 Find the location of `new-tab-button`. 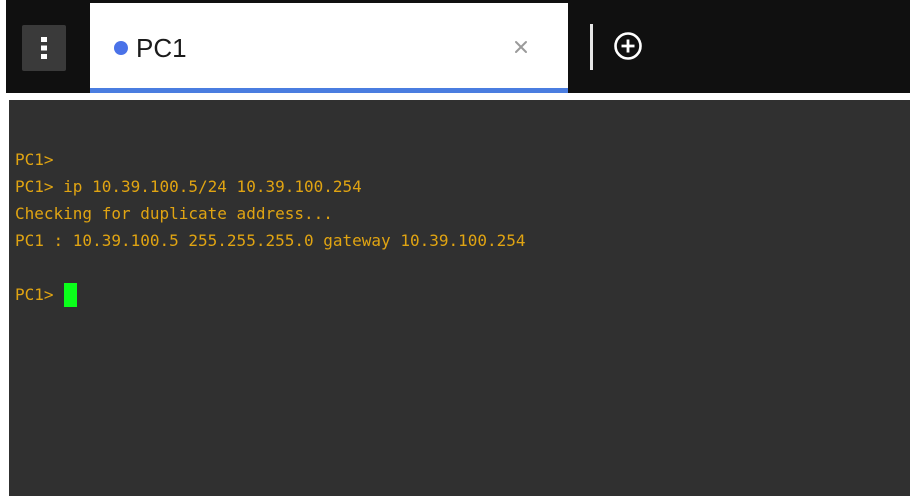

new-tab-button is located at coordinates (628, 46).